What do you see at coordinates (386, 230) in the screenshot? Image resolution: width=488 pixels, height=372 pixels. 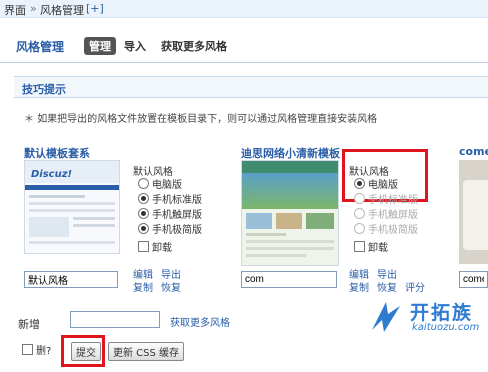 I see `radio-mobile-minimal-2: 手机极简版` at bounding box center [386, 230].